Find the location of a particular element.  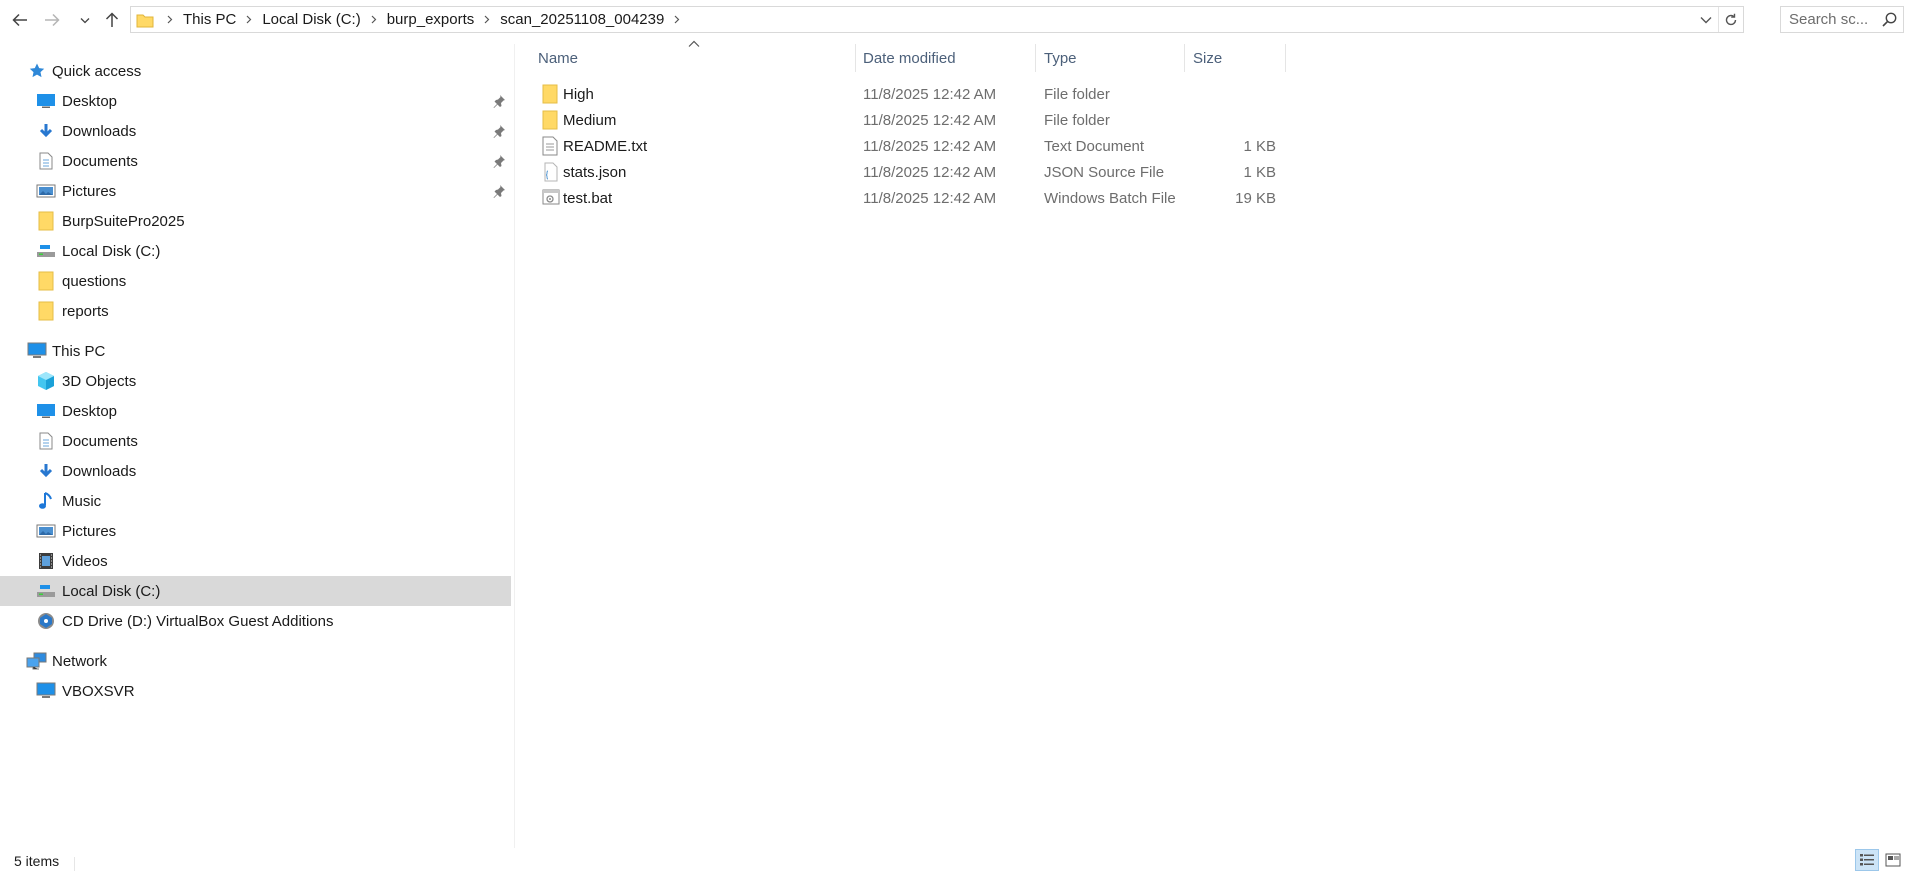

refresh-button is located at coordinates (1730, 19).